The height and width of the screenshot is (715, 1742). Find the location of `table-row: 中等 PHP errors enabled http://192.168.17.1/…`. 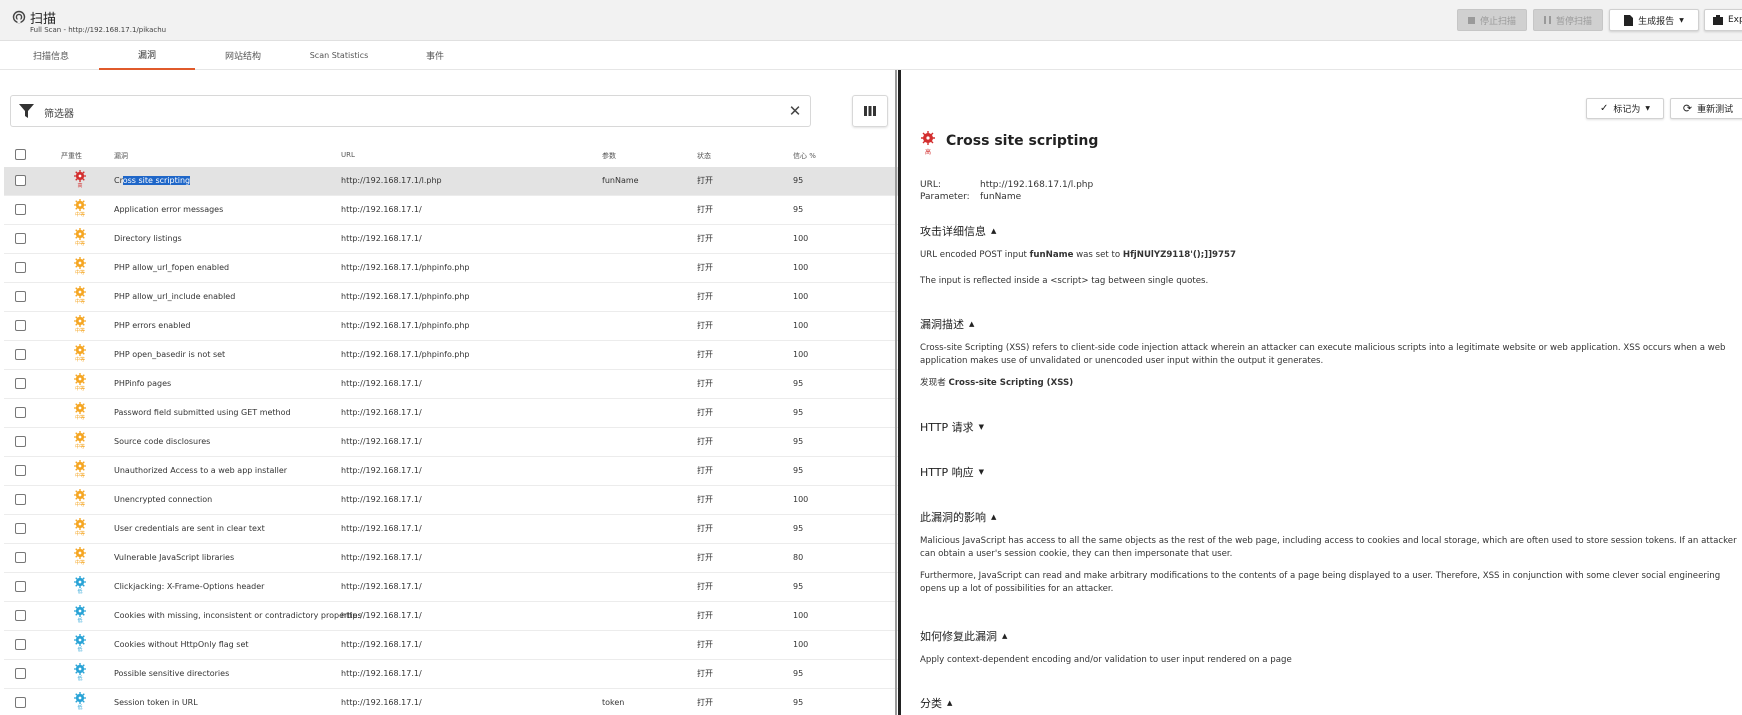

table-row: 中等 PHP errors enabled http://192.168.17.1/… is located at coordinates (451, 326).